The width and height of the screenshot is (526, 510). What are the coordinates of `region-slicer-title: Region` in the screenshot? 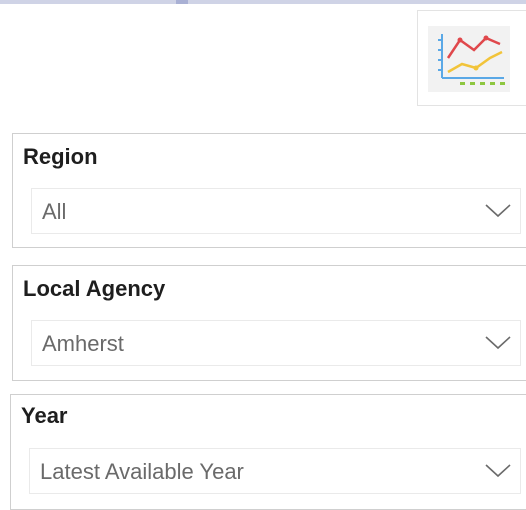 It's located at (60, 156).